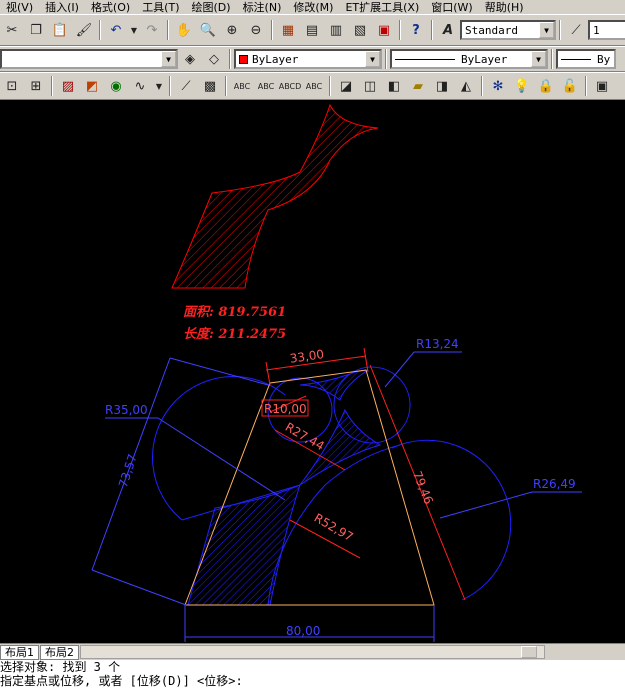  Describe the element at coordinates (491, 30) in the screenshot. I see `text-style-value: Standard` at that location.